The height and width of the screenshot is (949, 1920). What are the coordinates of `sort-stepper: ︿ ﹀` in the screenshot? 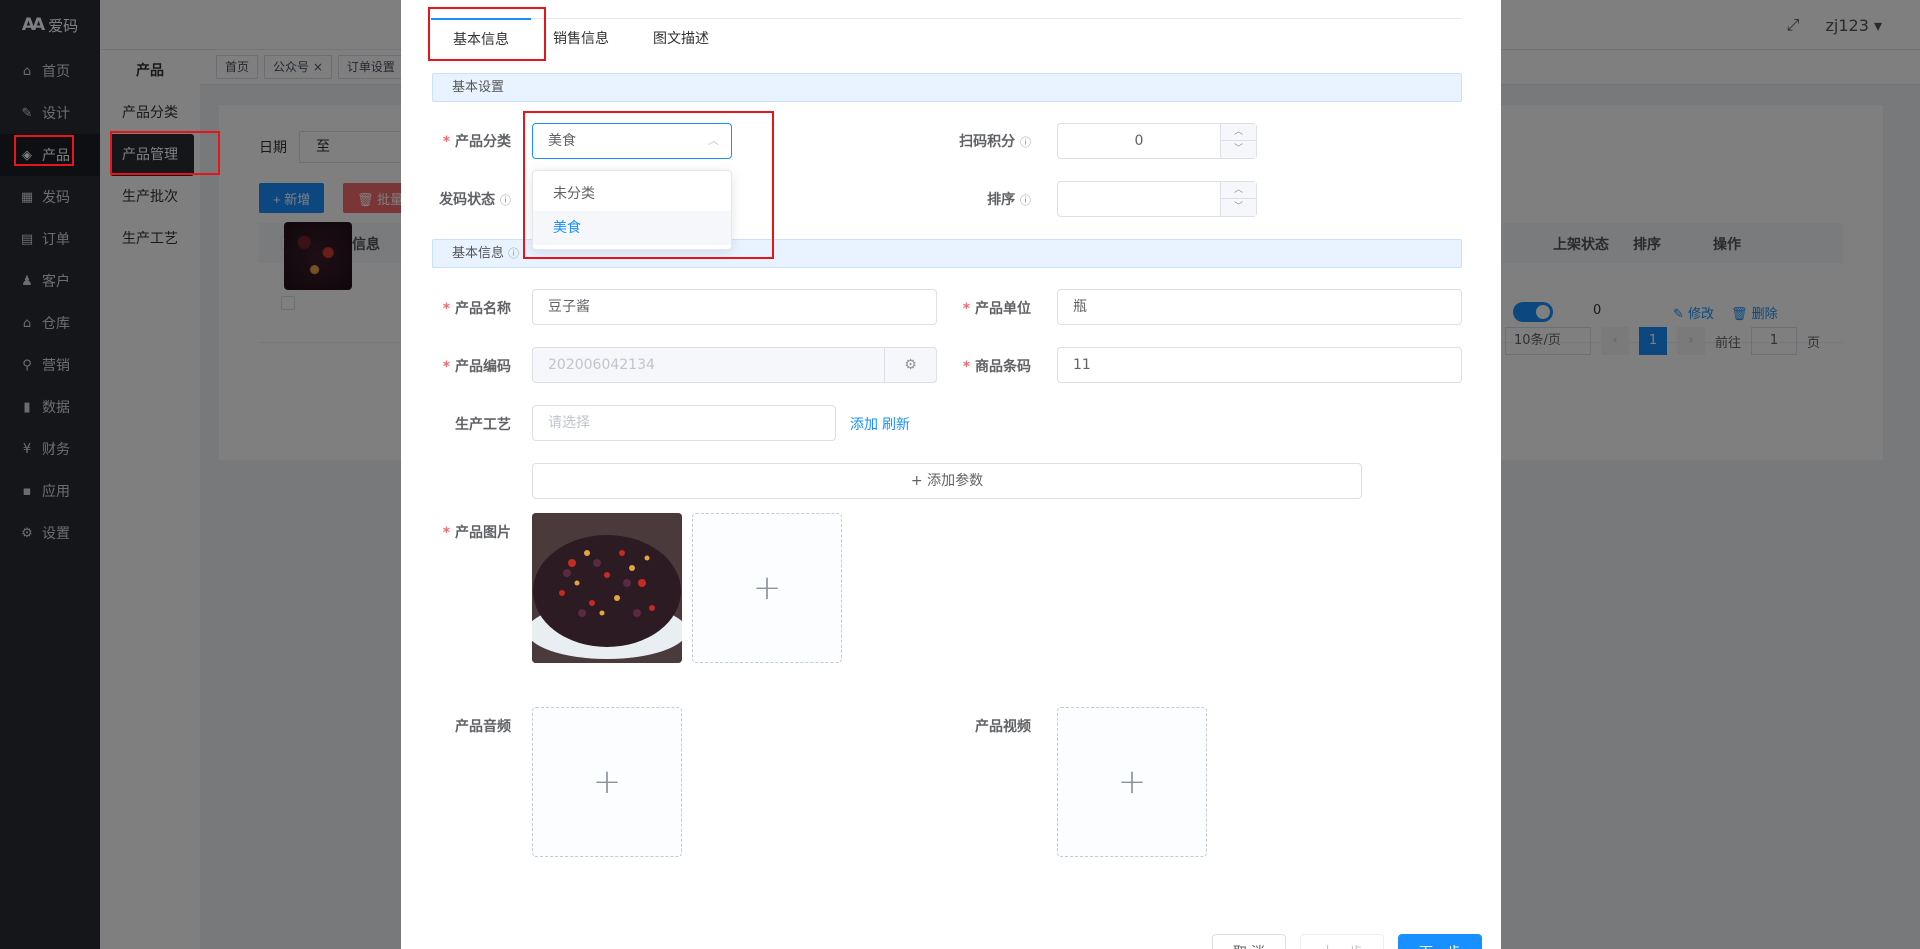 It's located at (1238, 199).